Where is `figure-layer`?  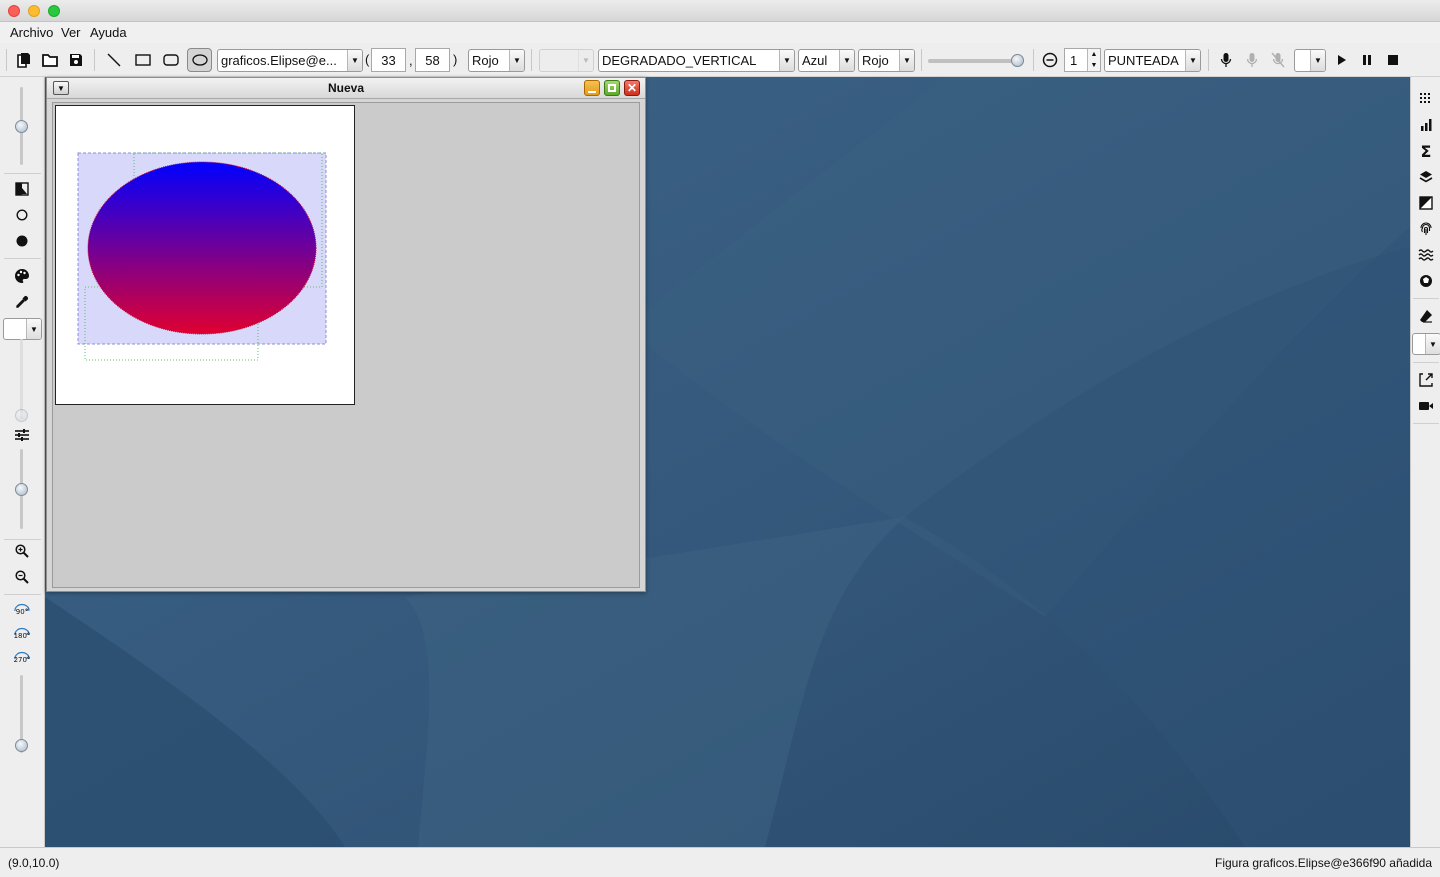
figure-layer is located at coordinates (202, 256).